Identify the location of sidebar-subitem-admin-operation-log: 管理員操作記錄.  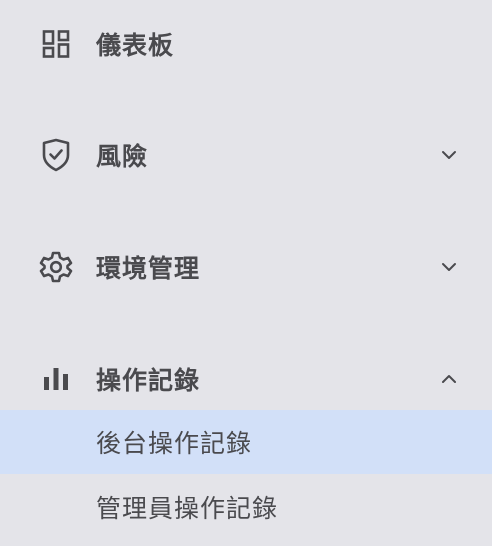
(246, 507).